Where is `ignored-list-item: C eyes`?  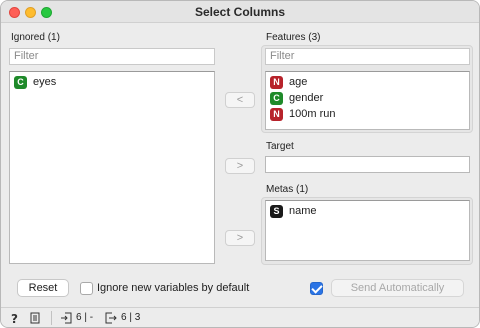
ignored-list-item: C eyes is located at coordinates (112, 82).